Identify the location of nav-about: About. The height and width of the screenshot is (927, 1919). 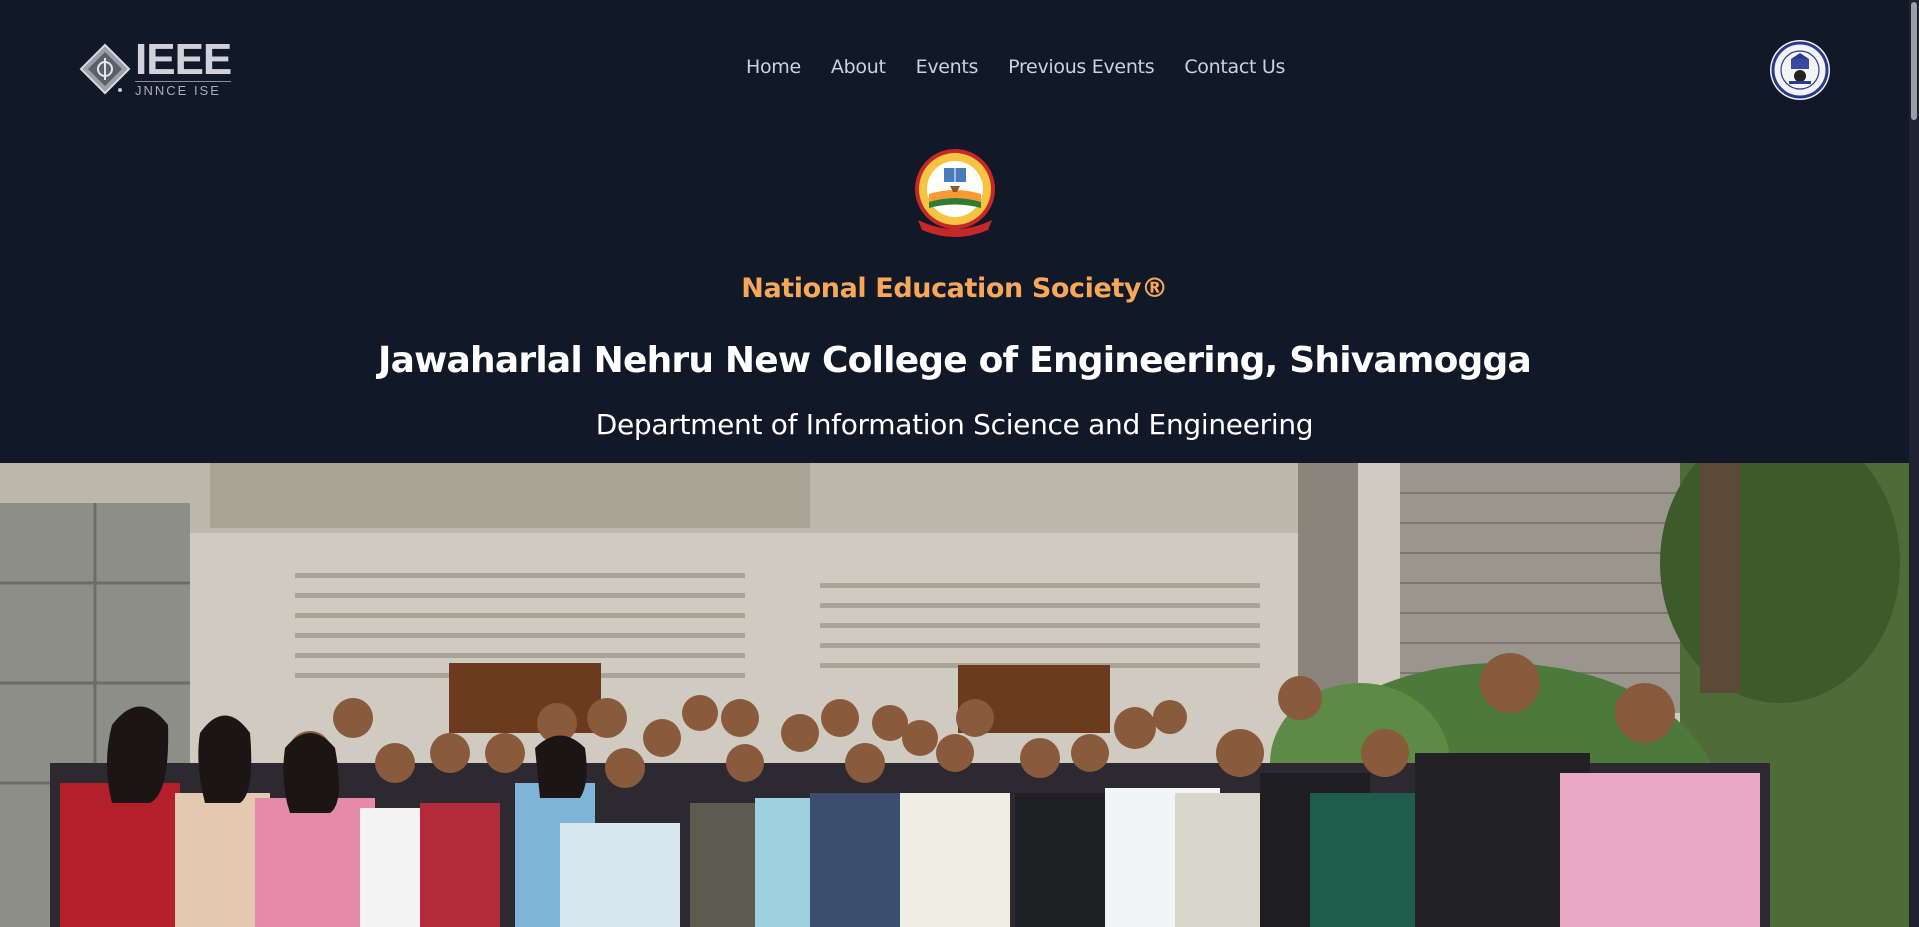
(858, 67).